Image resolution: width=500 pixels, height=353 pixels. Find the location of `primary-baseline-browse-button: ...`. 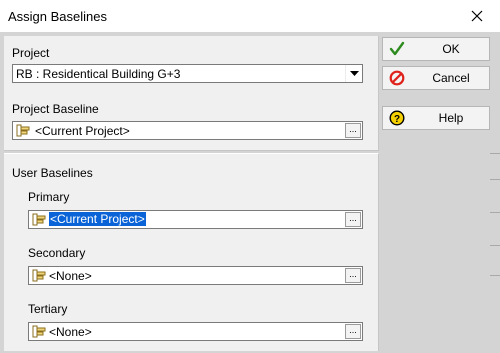

primary-baseline-browse-button: ... is located at coordinates (353, 219).